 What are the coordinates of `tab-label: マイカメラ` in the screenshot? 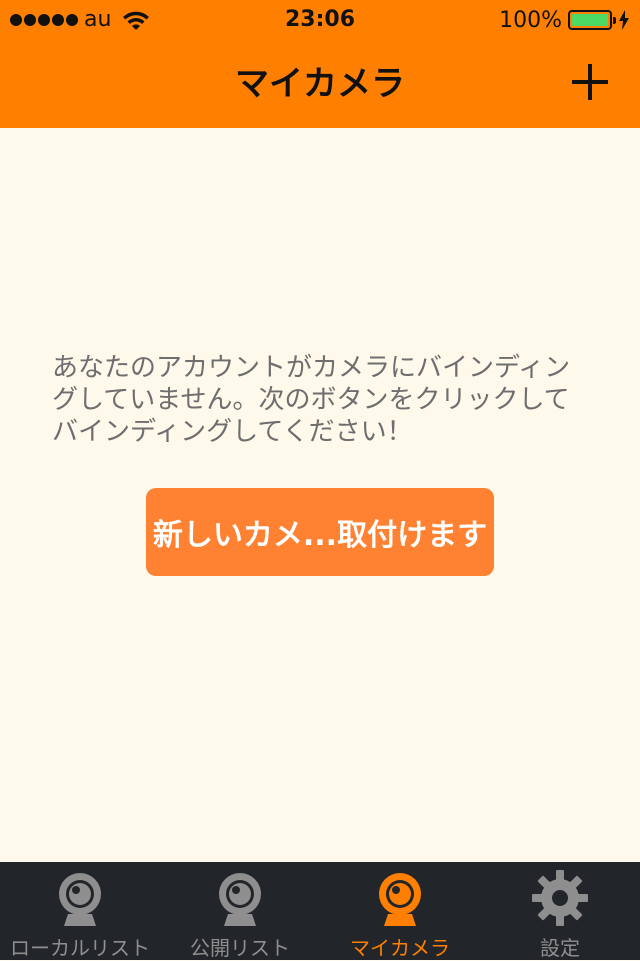 It's located at (400, 948).